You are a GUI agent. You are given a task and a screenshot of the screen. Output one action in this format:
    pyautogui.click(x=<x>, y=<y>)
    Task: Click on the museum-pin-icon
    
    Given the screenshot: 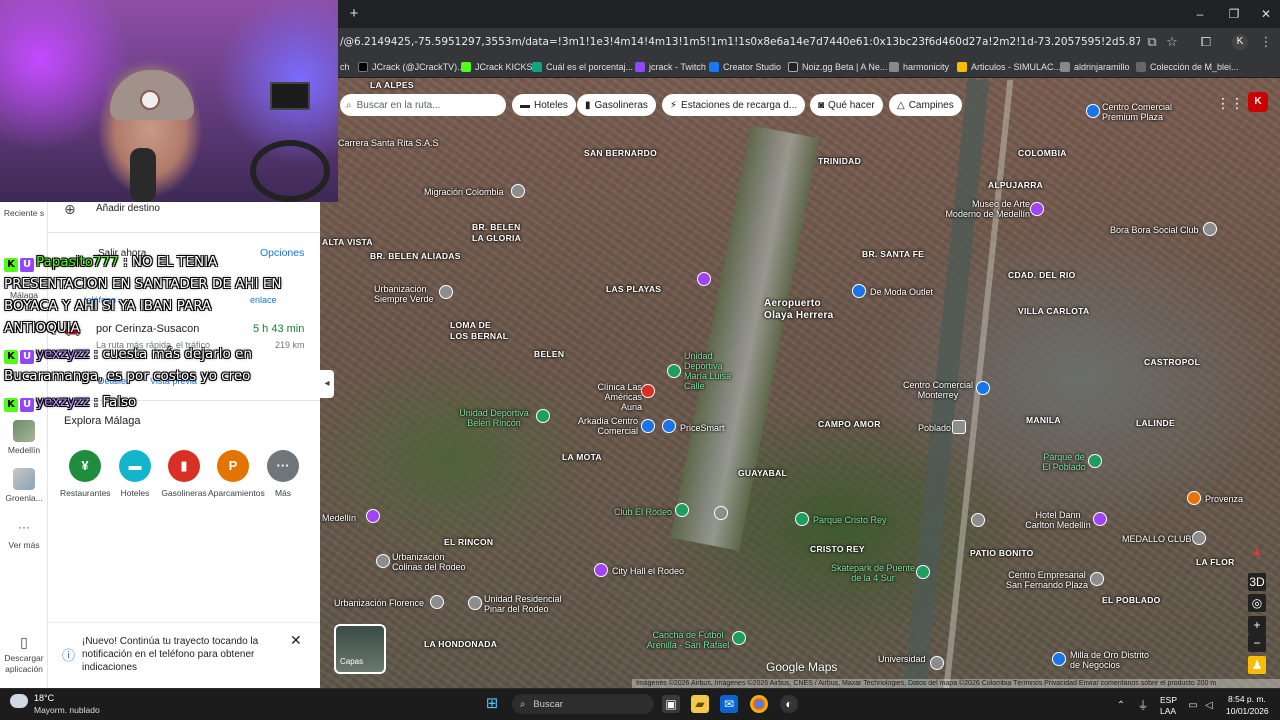 What is the action you would take?
    pyautogui.click(x=1037, y=209)
    